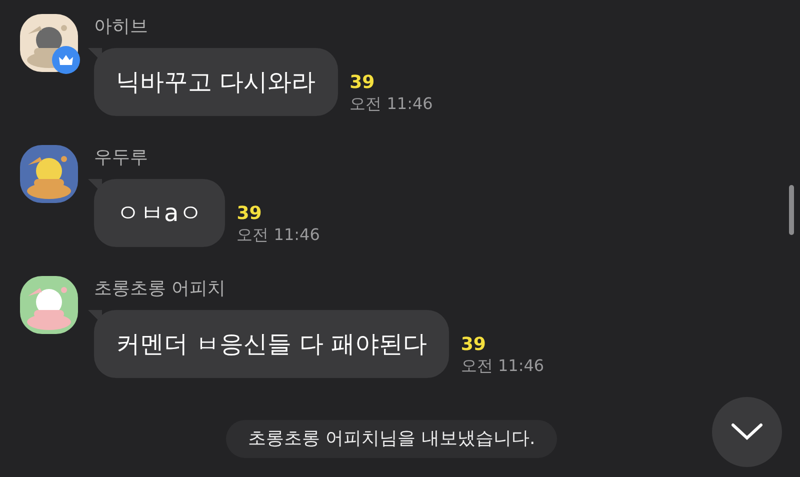 The image size is (800, 477). What do you see at coordinates (747, 432) in the screenshot?
I see `chevron-down-icon` at bounding box center [747, 432].